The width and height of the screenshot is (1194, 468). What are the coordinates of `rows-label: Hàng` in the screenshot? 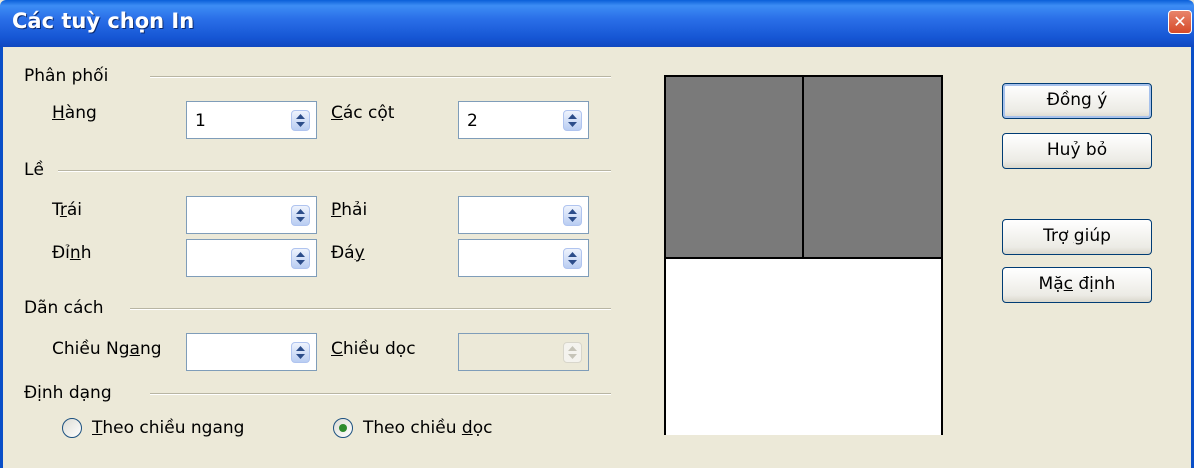 It's located at (74, 113).